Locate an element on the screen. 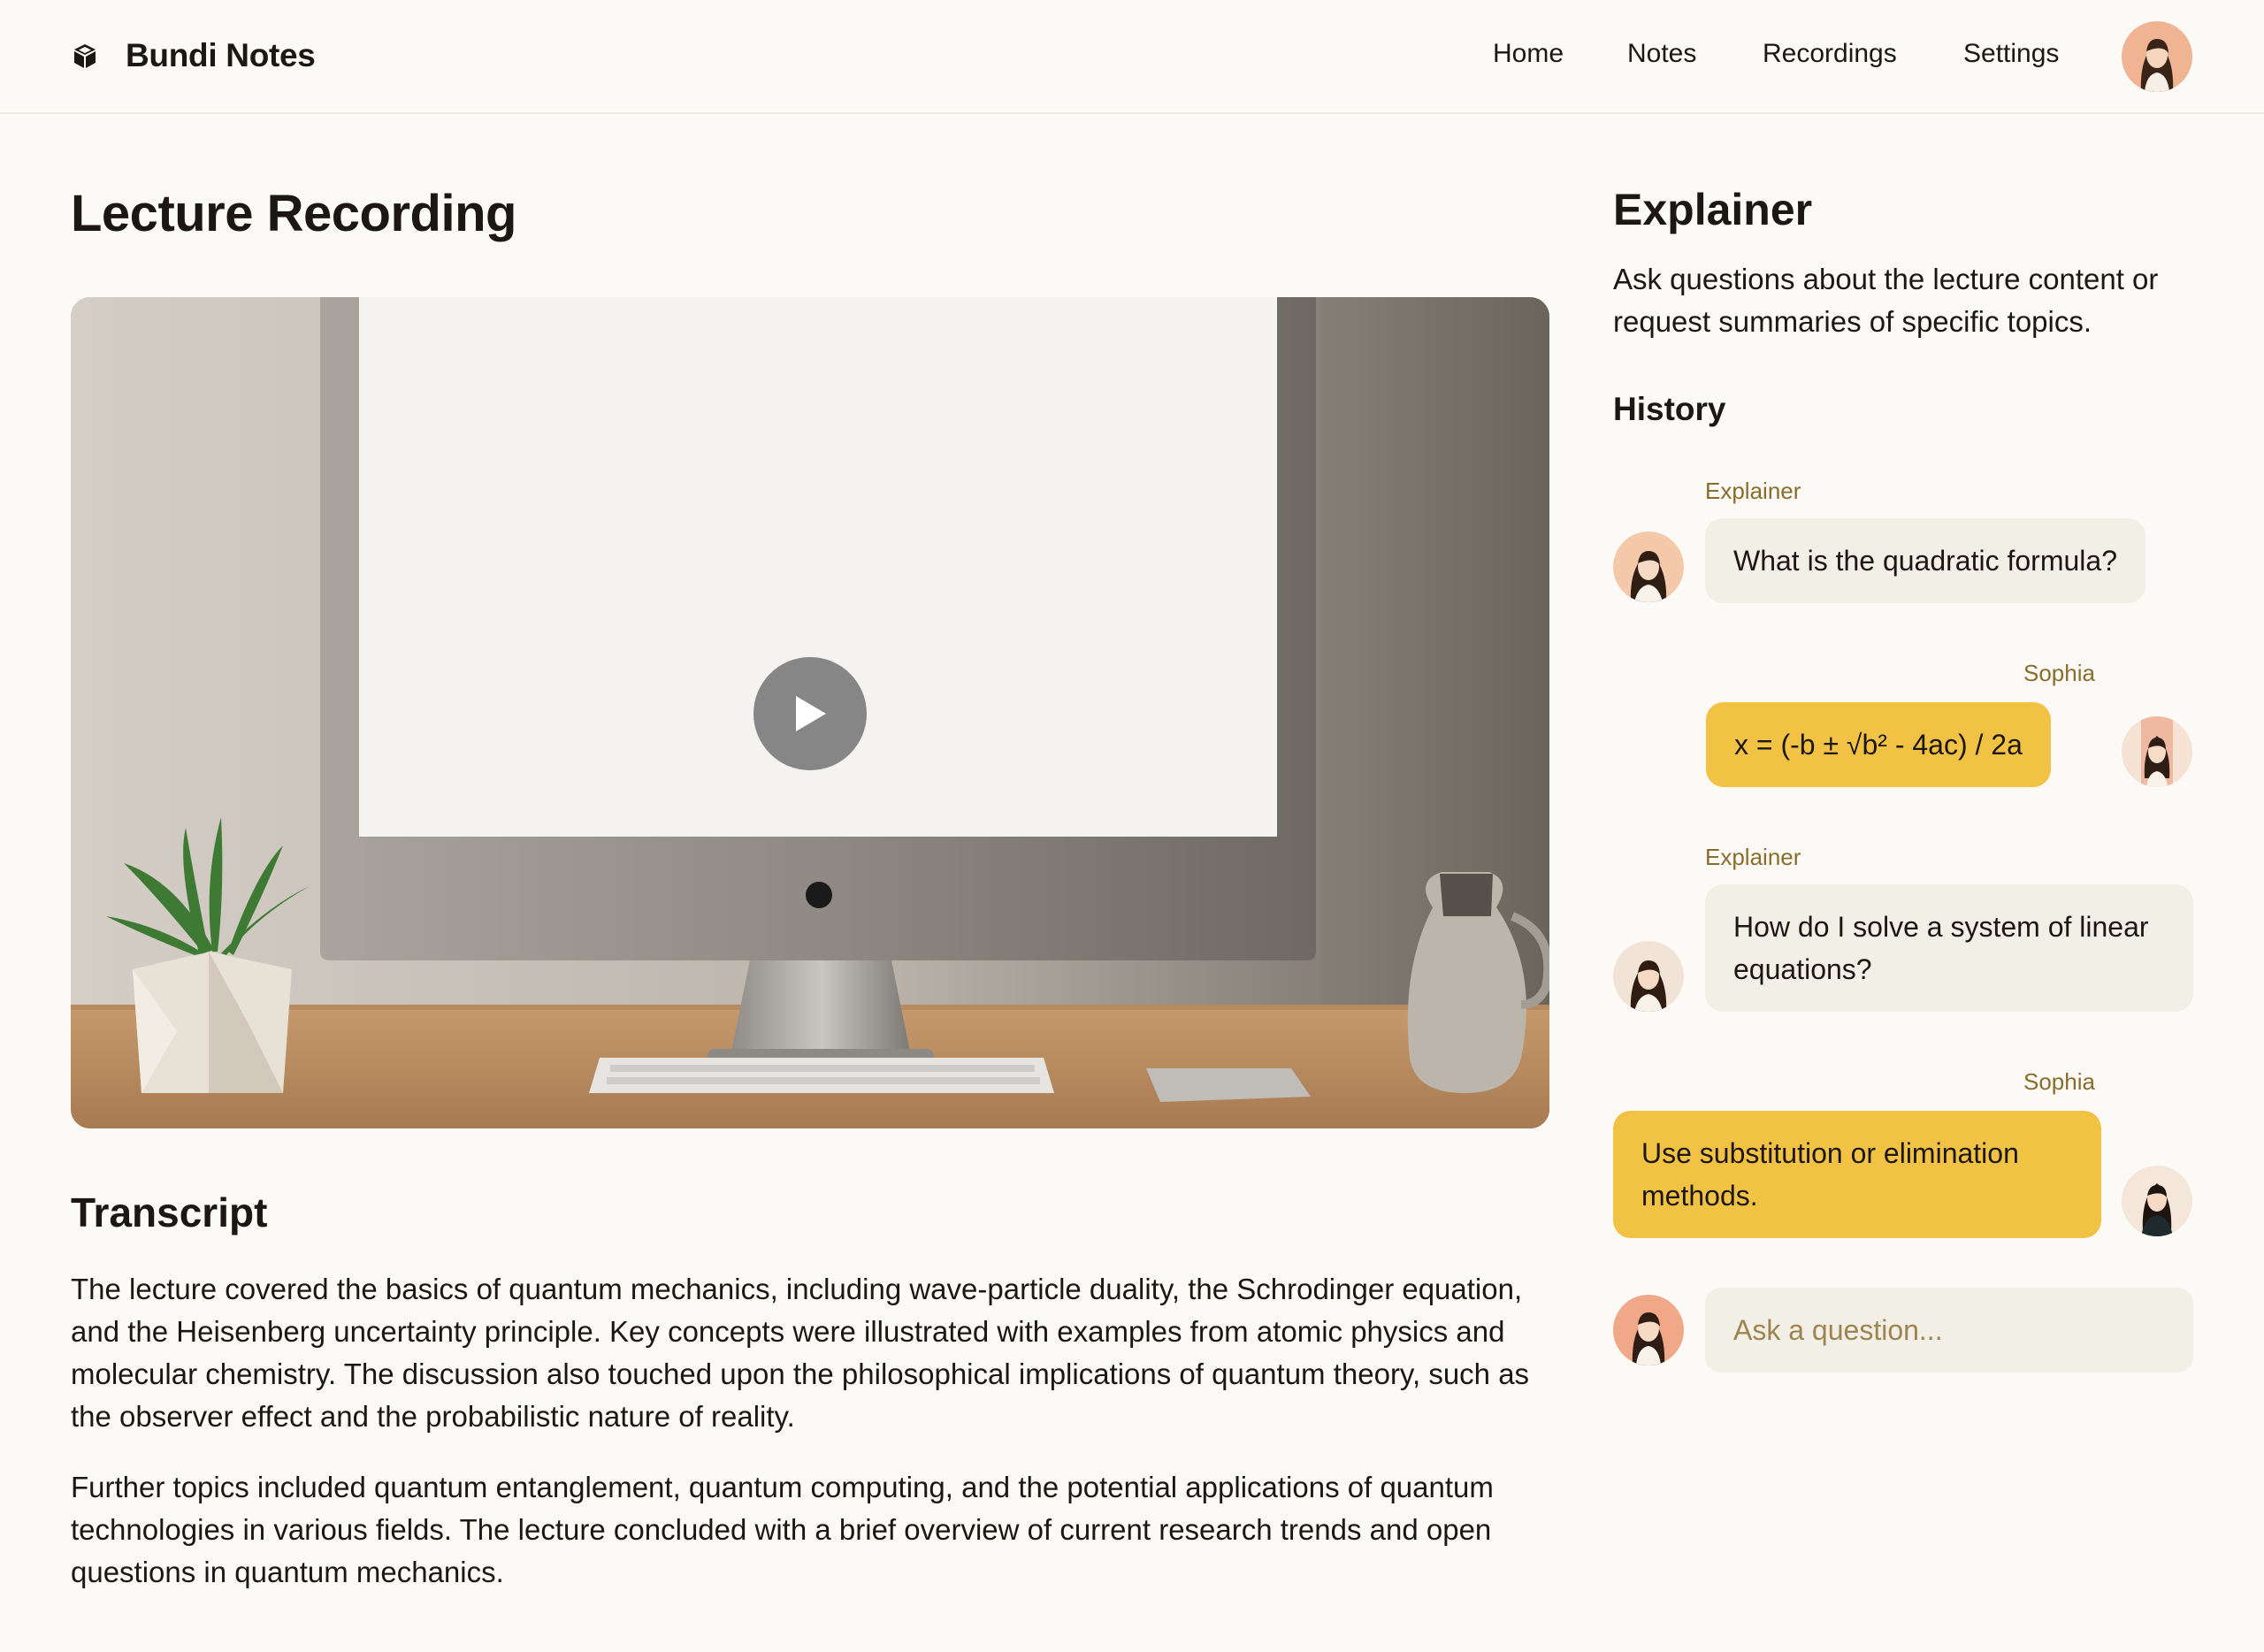  nav-home: Home is located at coordinates (1528, 54).